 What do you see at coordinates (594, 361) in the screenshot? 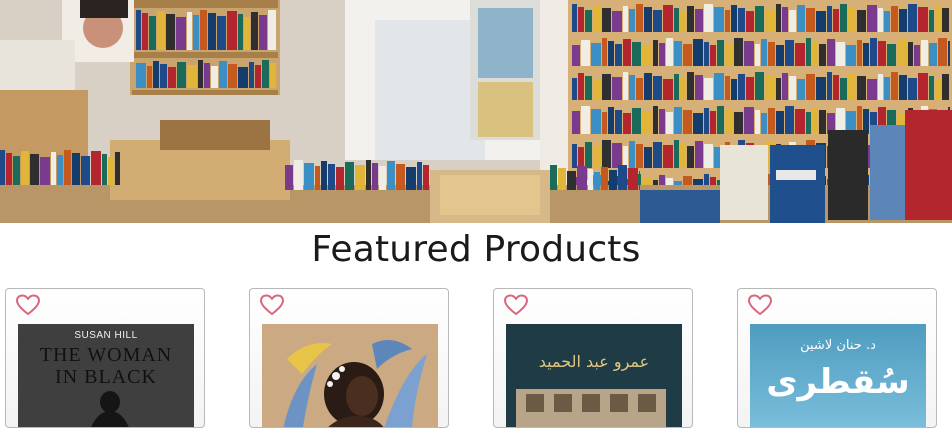
I see `cover-author: عمرو عبد الحميد` at bounding box center [594, 361].